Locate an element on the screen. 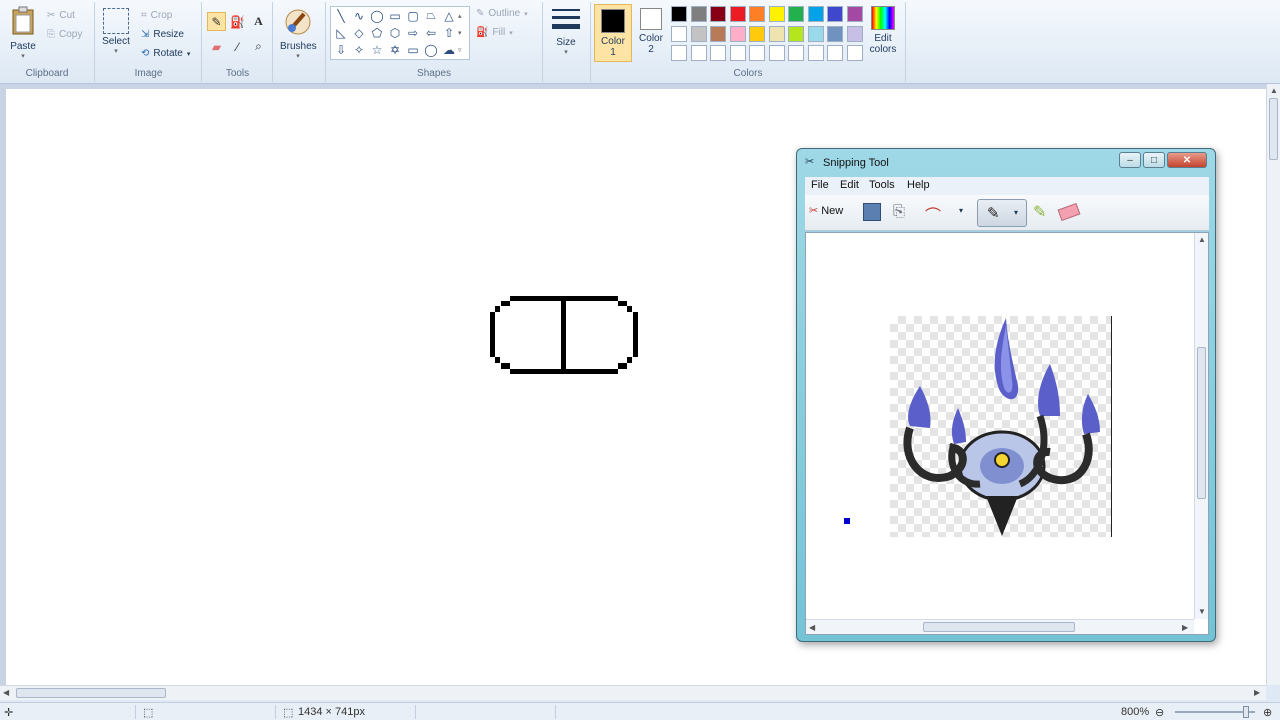  menu-help: Help is located at coordinates (918, 185).